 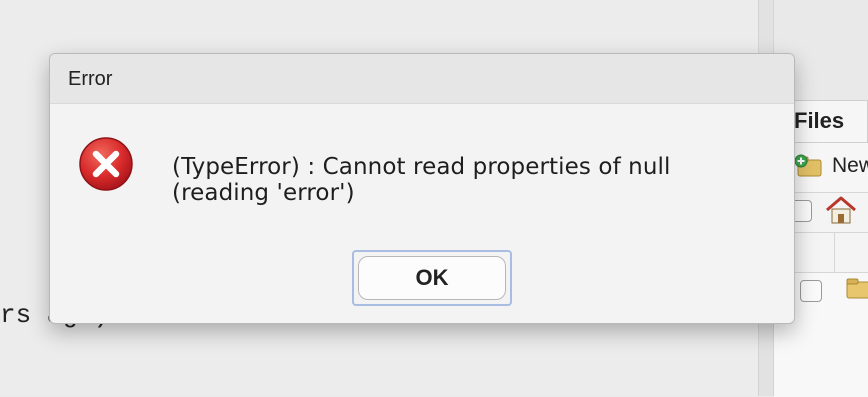 What do you see at coordinates (106, 164) in the screenshot?
I see `error-icon` at bounding box center [106, 164].